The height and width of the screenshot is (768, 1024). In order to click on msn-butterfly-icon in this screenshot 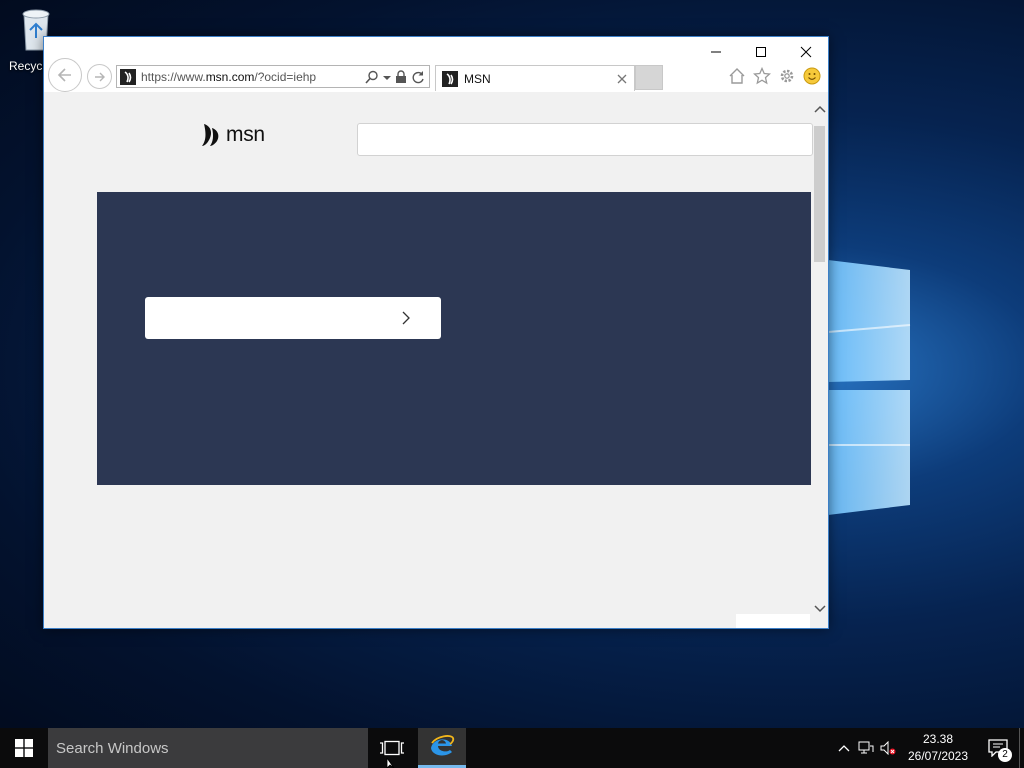, I will do `click(210, 135)`.